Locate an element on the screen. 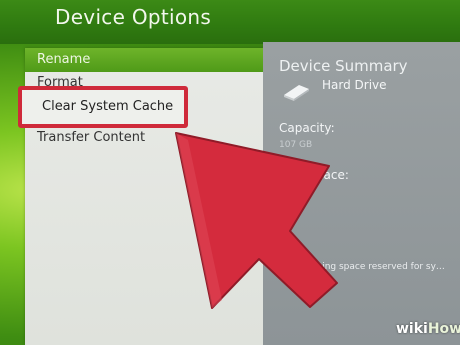 Image resolution: width=460 pixels, height=345 pixels. free-space-label: Free Space: is located at coordinates (314, 175).